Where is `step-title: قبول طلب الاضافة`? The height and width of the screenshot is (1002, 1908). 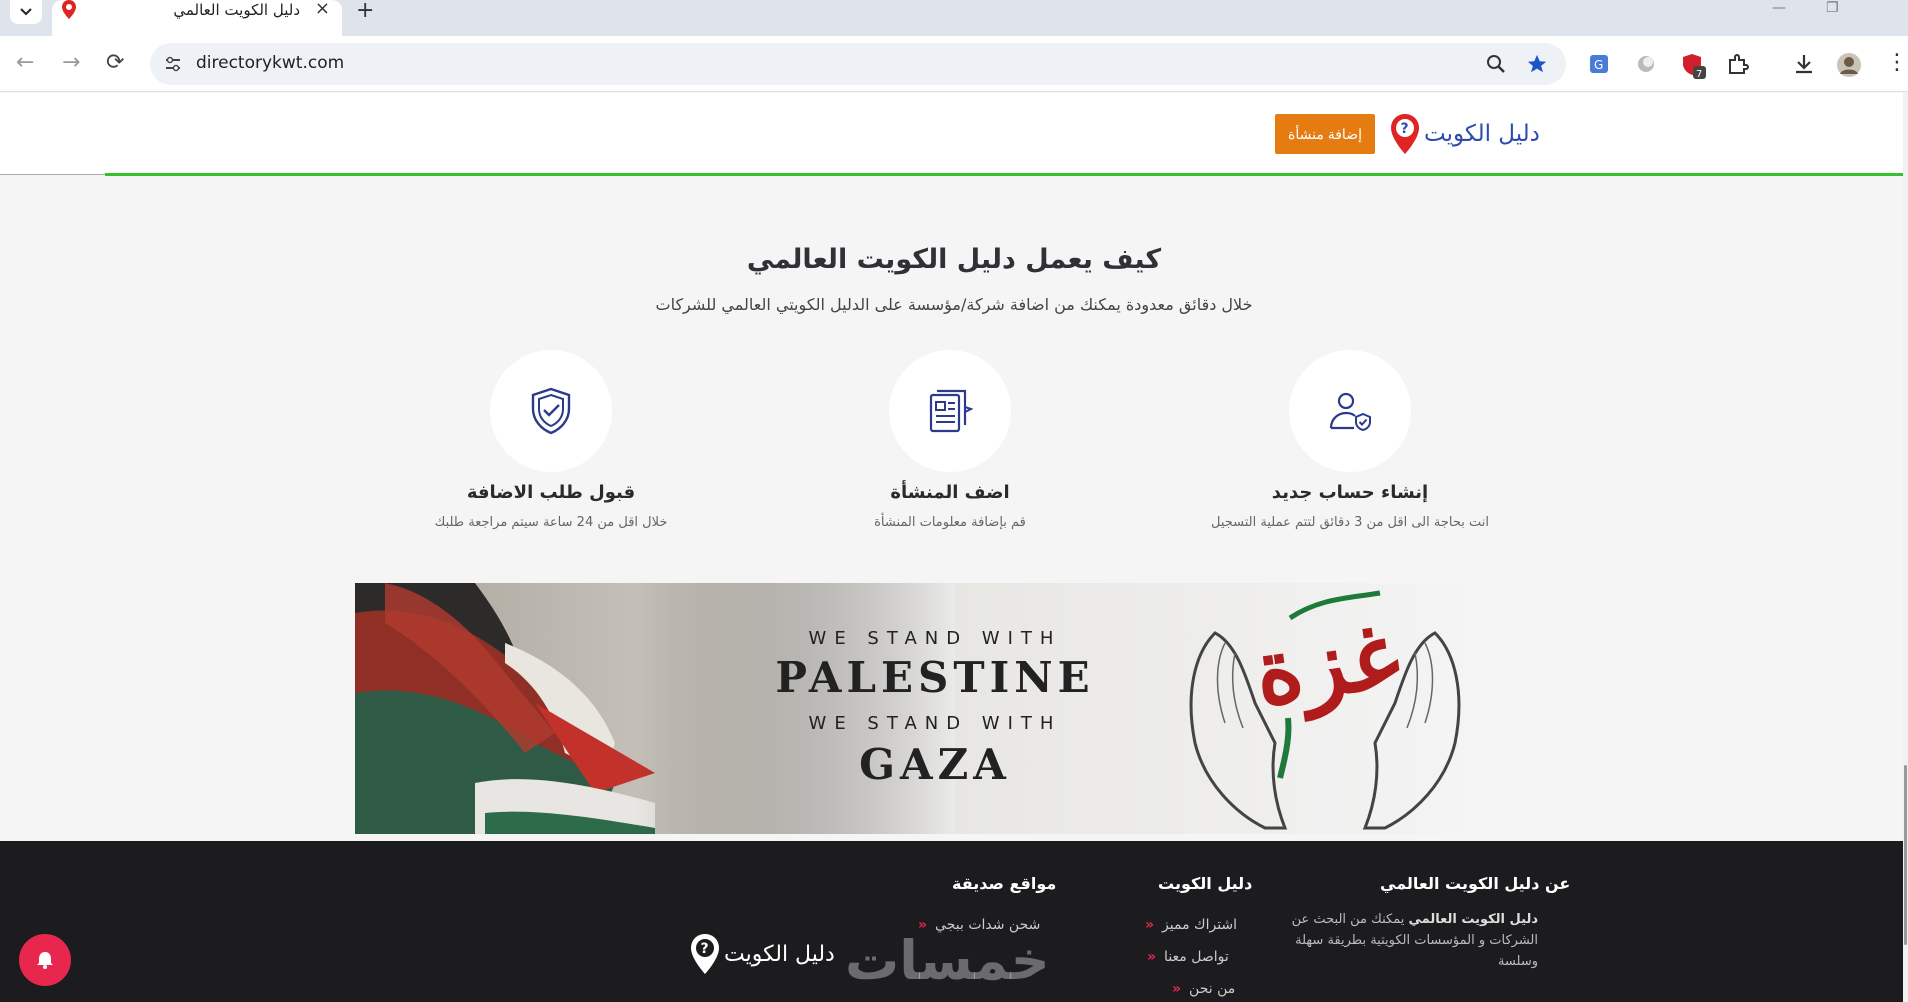
step-title: قبول طلب الاضافة is located at coordinates (551, 492).